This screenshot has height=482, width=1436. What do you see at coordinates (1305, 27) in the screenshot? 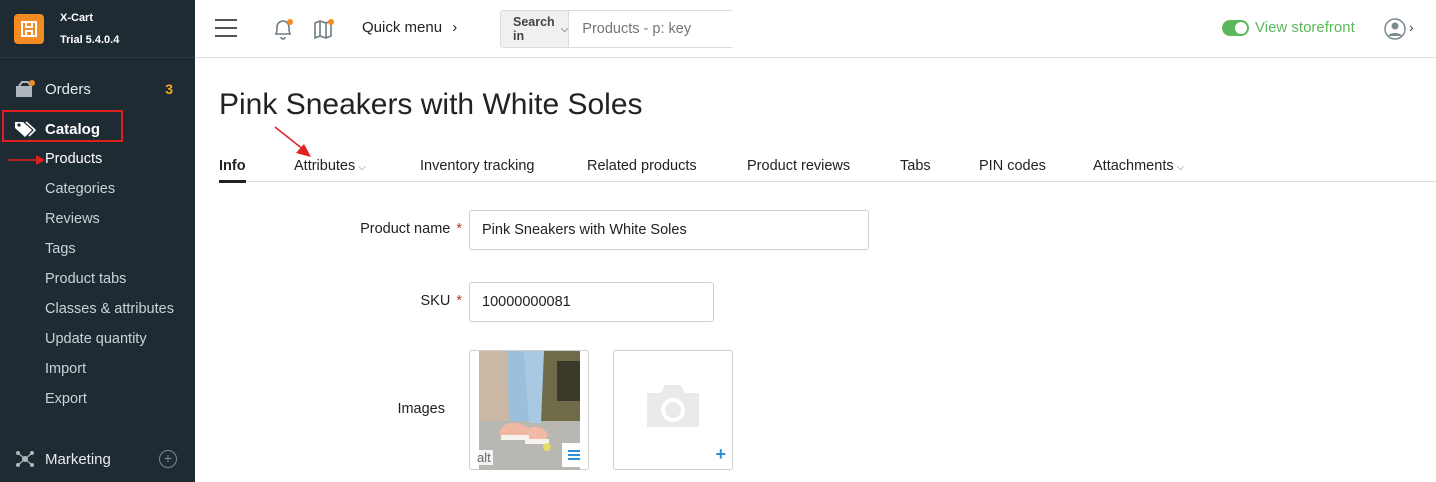
I see `storefront-label: View storefront` at bounding box center [1305, 27].